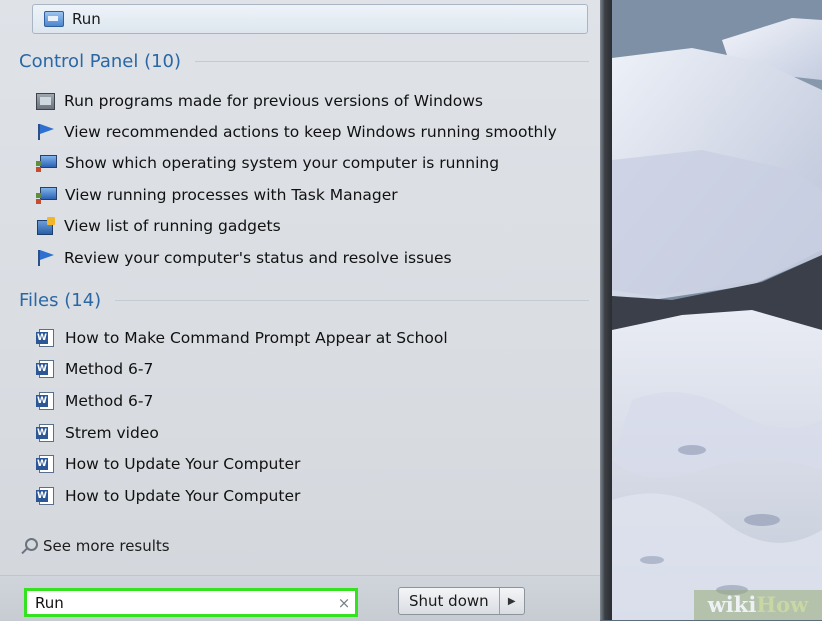 The height and width of the screenshot is (621, 822). I want to click on files-heading: Files (14), so click(304, 300).